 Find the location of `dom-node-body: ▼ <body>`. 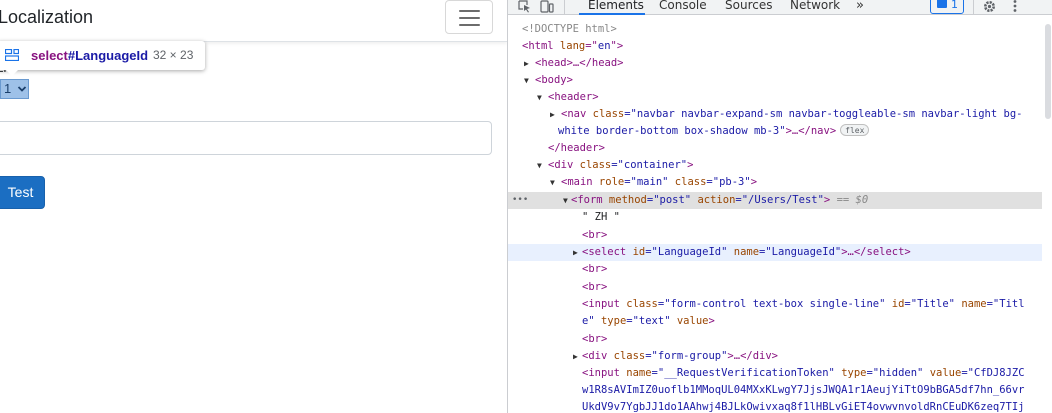

dom-node-body: ▼ <body> is located at coordinates (775, 80).